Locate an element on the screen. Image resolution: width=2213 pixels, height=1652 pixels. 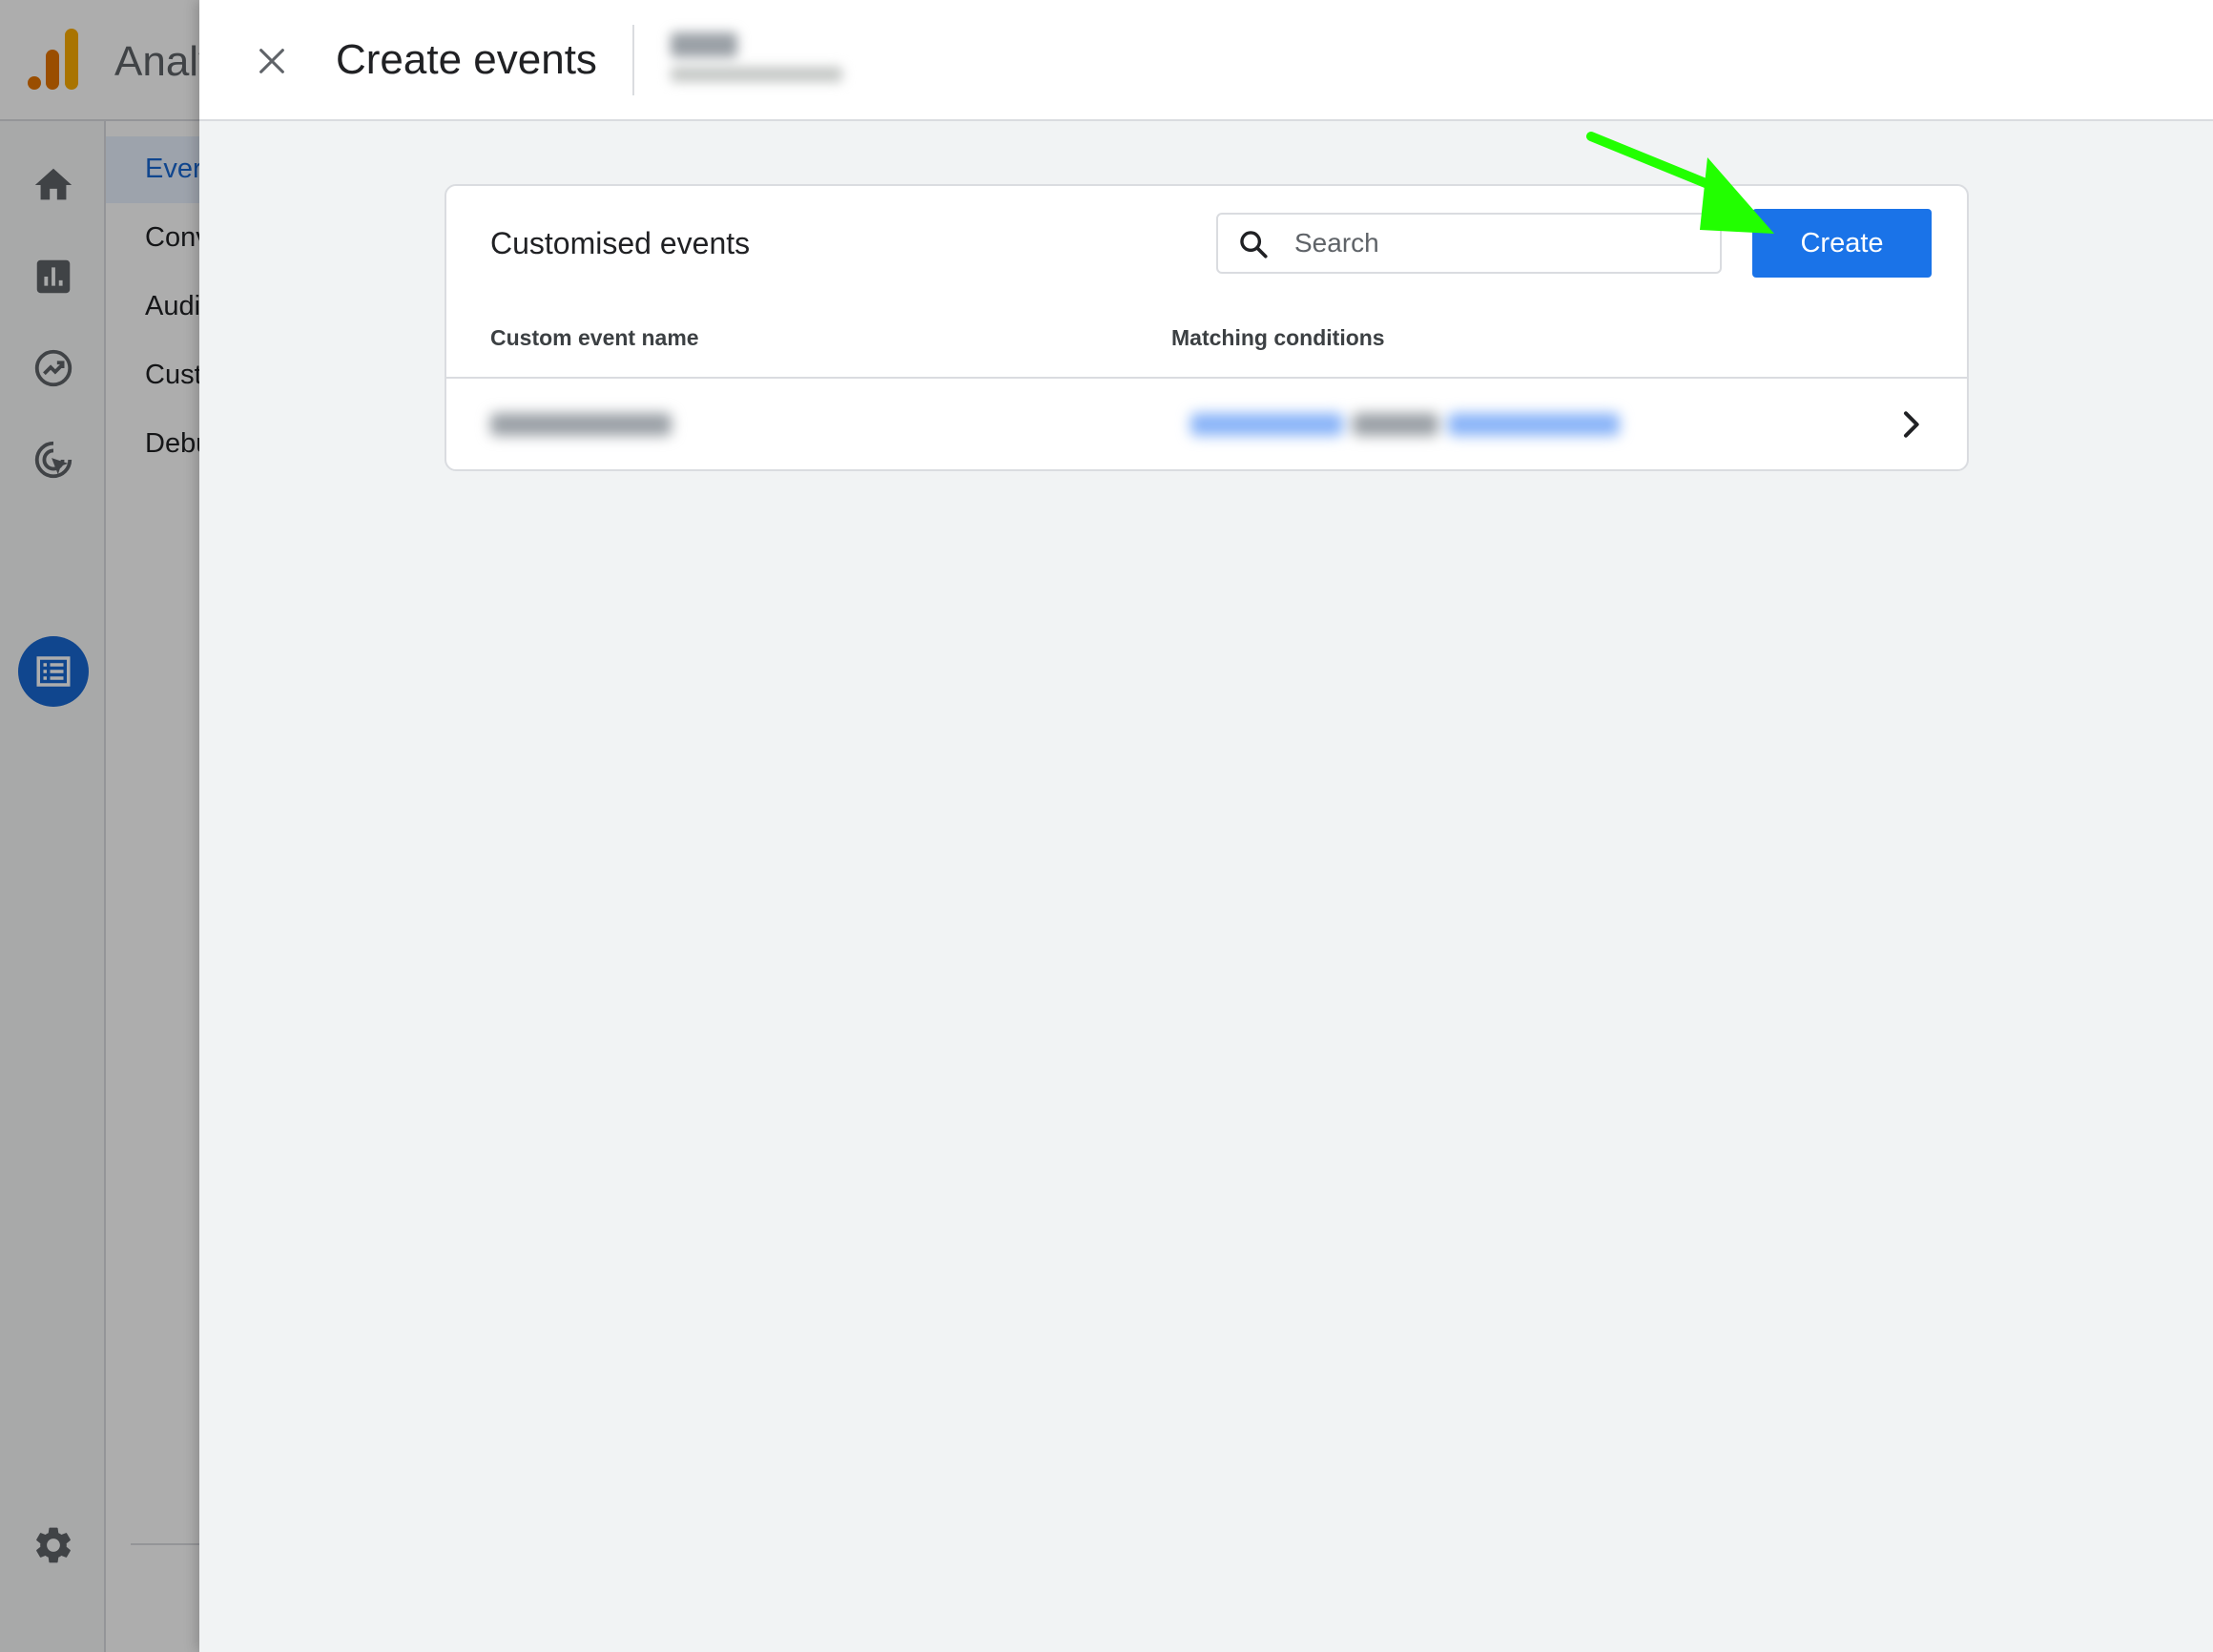
create-button: Create is located at coordinates (1842, 243).